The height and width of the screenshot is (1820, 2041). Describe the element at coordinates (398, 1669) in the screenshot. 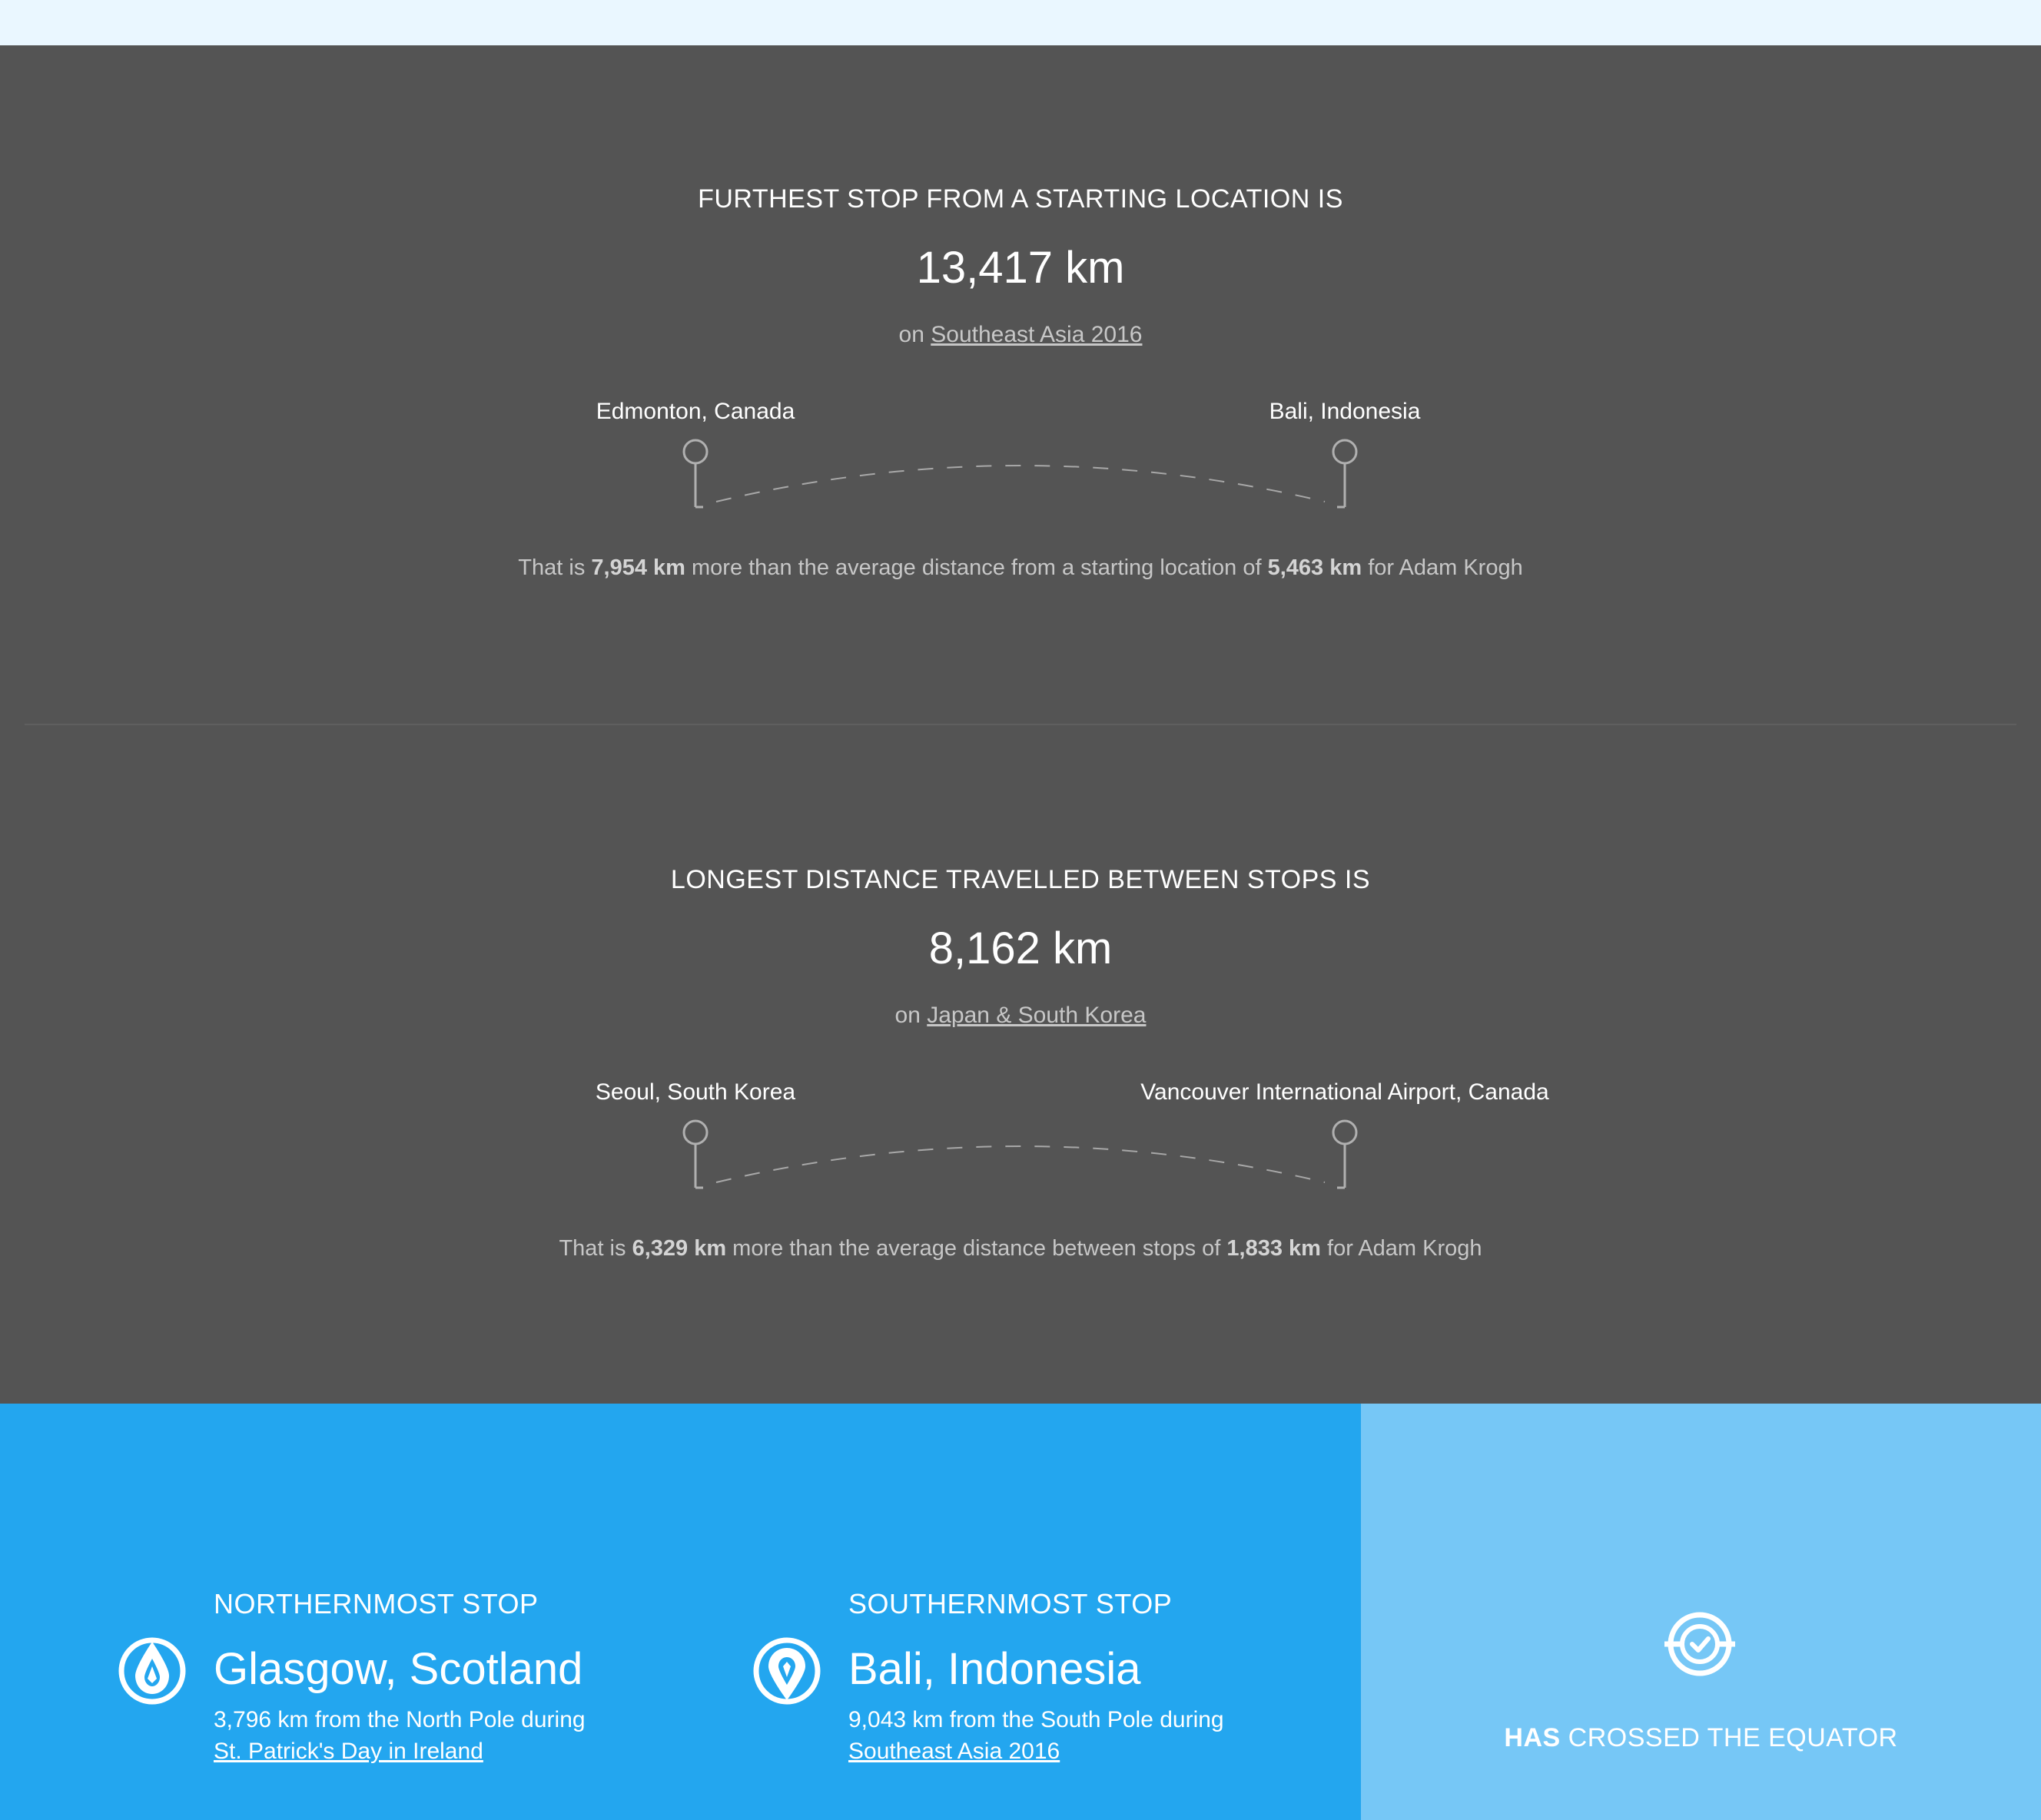

I see `northernmost-place: Glasgow, Scotland` at that location.